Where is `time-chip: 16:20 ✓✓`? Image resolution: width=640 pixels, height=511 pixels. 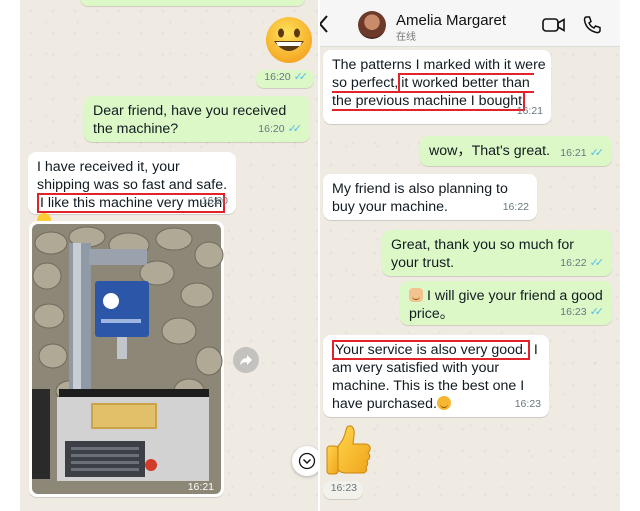 time-chip: 16:20 ✓✓ is located at coordinates (285, 79).